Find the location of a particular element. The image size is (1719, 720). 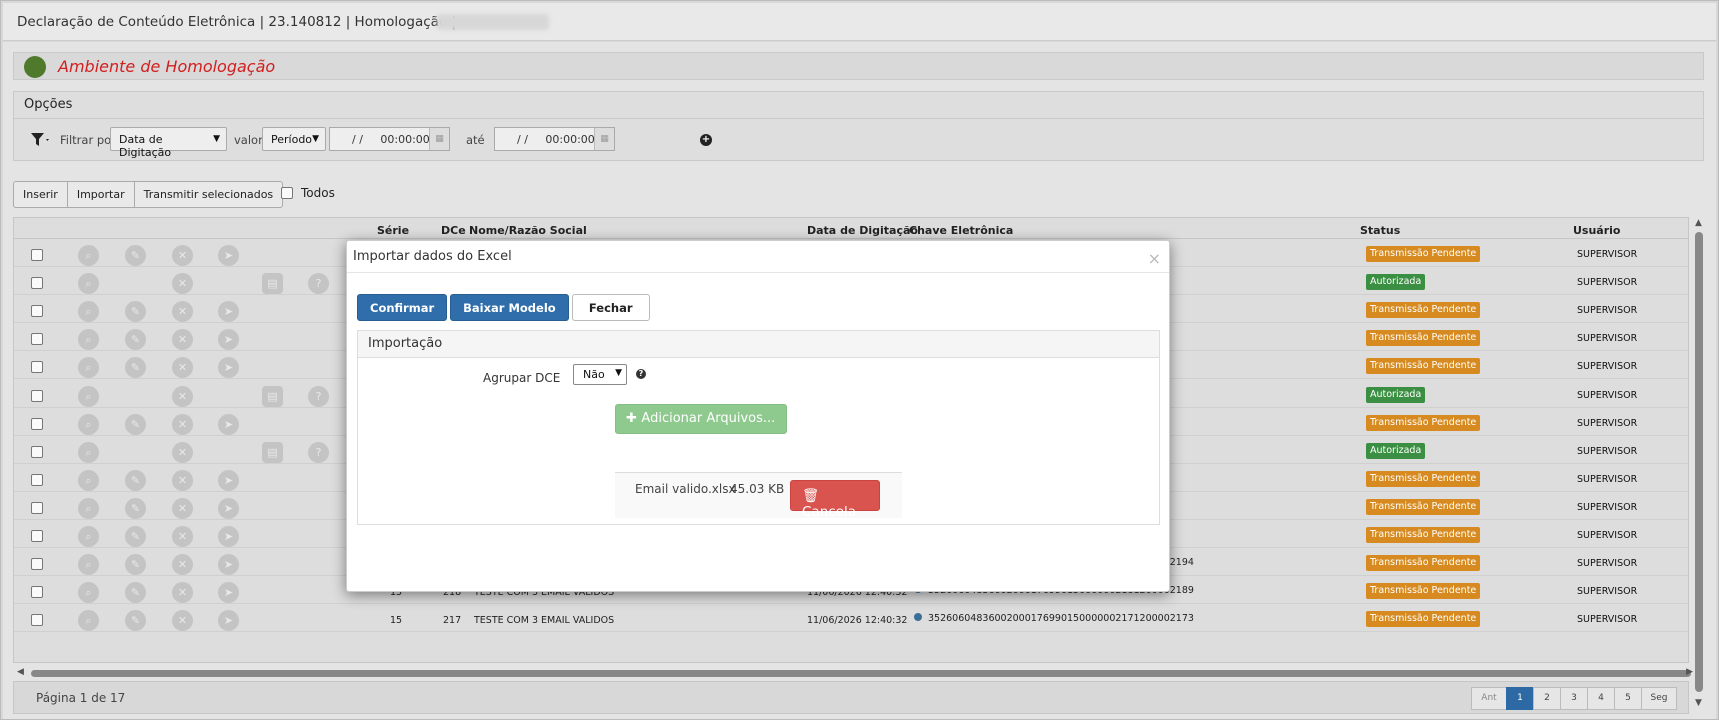

filter-icon is located at coordinates (41, 140).